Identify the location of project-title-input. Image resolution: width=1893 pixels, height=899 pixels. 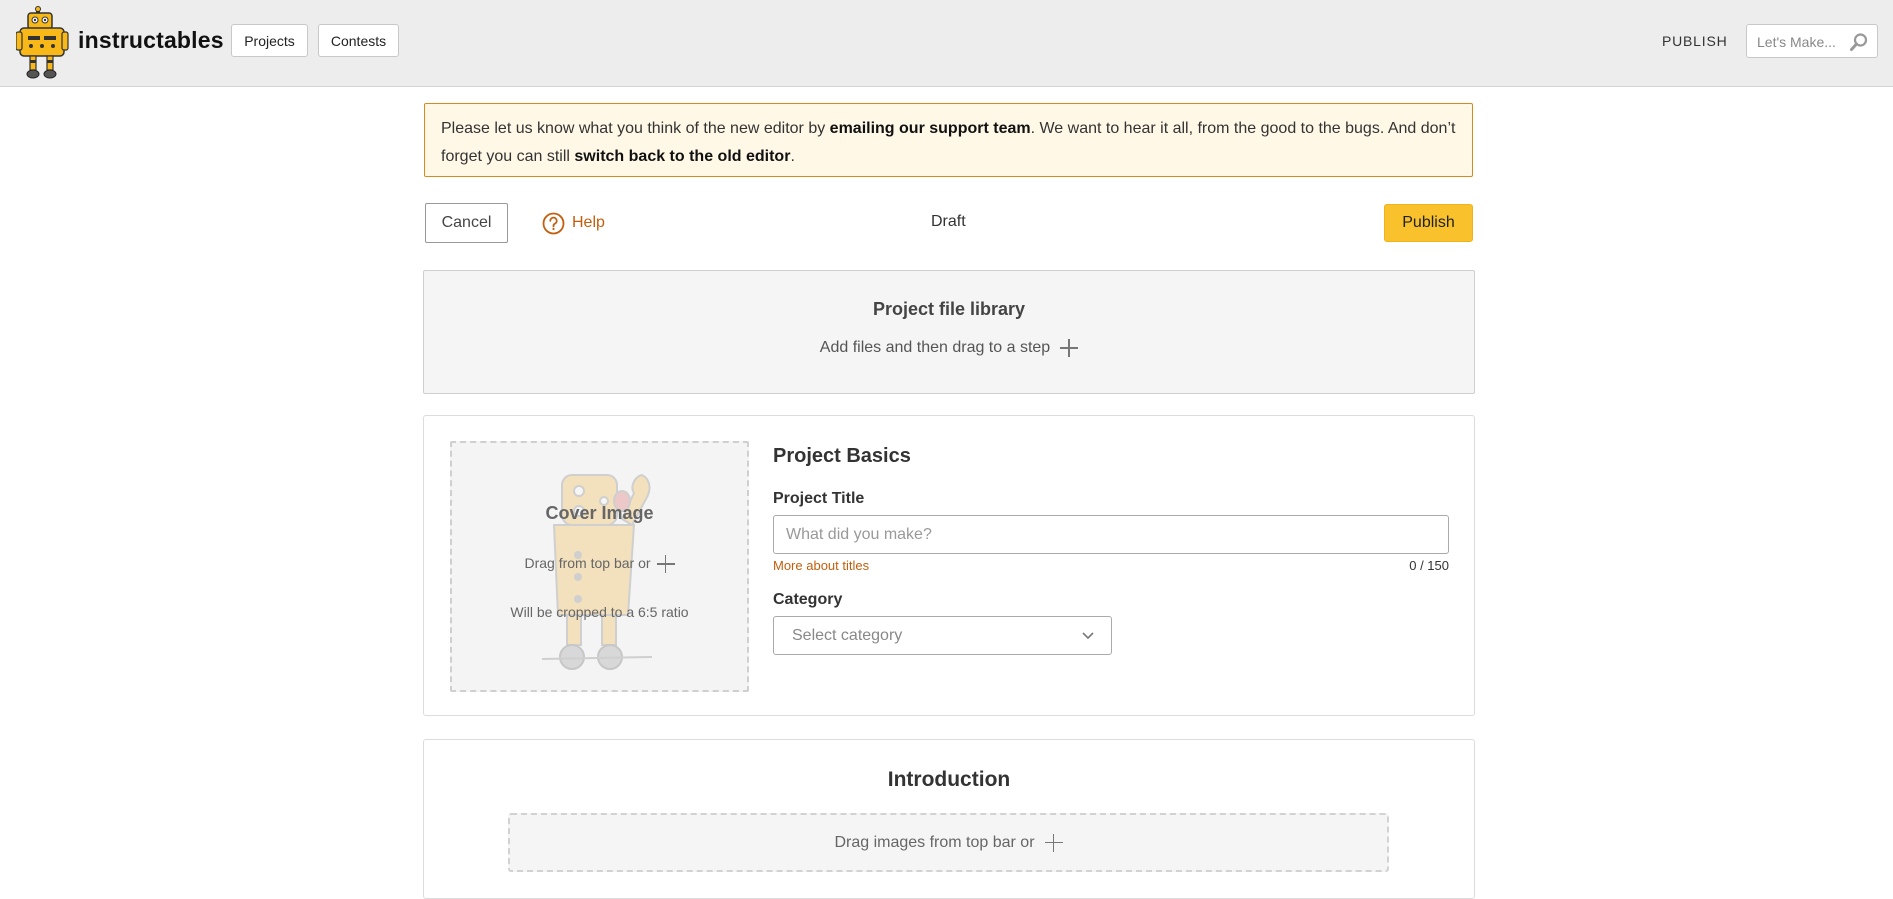
(1111, 534).